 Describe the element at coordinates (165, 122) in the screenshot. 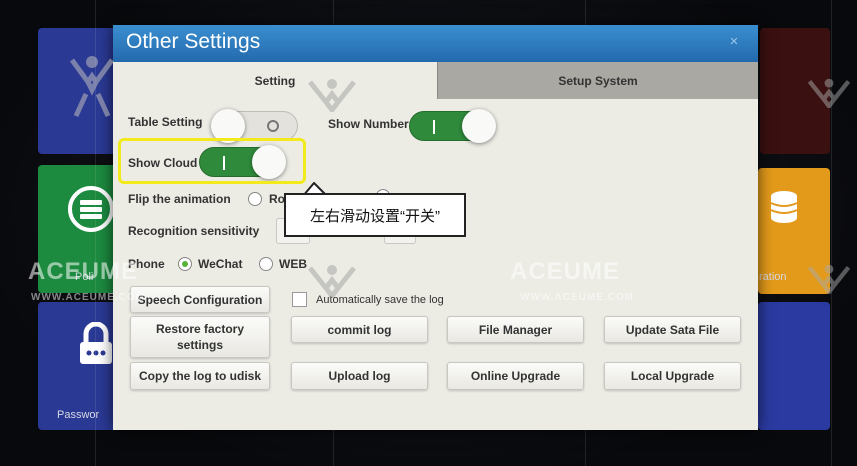

I see `table-setting-label: Table Setting` at that location.